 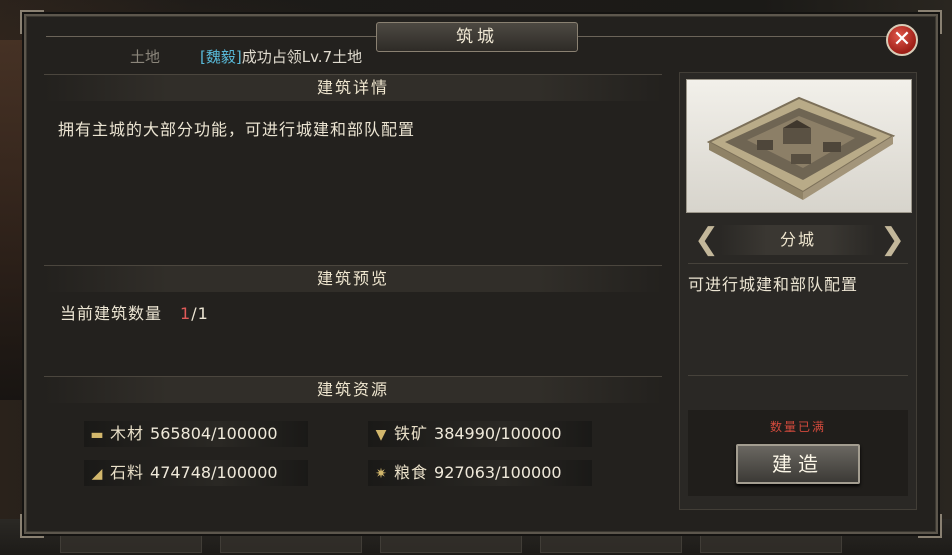 What do you see at coordinates (498, 433) in the screenshot?
I see `resource-value: 384990/100000` at bounding box center [498, 433].